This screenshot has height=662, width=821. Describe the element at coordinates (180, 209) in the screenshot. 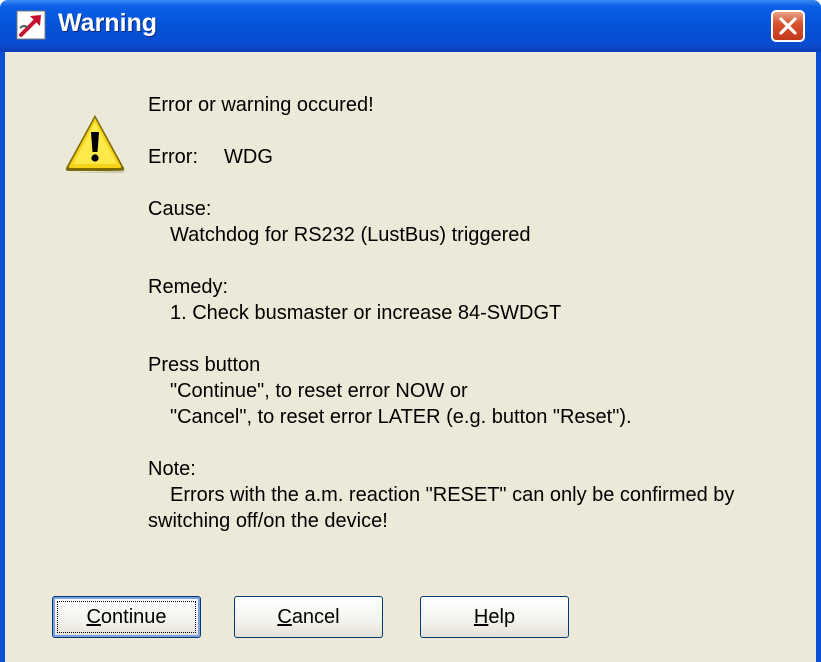

I see `cause-label: Cause:` at that location.